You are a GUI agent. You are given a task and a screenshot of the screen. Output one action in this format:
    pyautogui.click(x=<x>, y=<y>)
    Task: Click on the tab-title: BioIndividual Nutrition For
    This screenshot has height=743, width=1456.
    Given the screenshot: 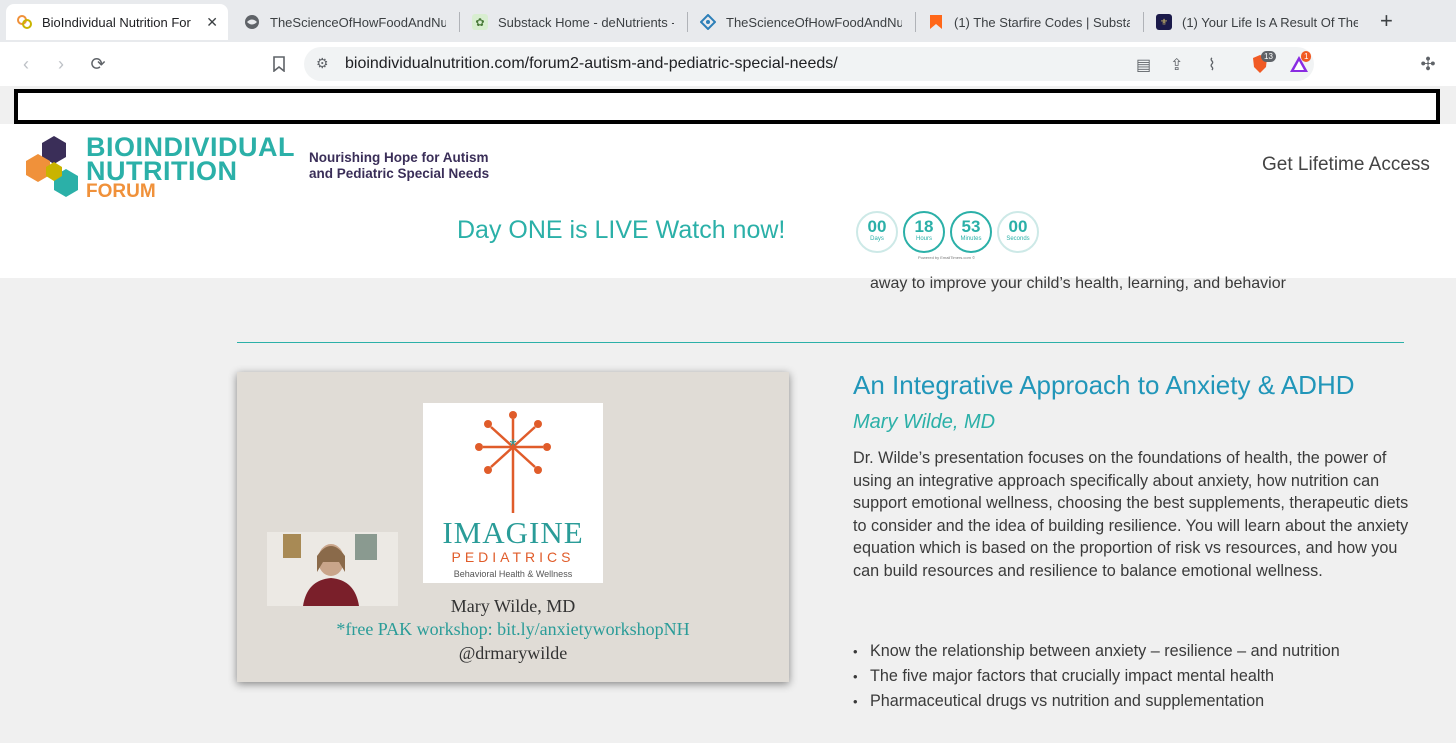 What is the action you would take?
    pyautogui.click(x=116, y=22)
    